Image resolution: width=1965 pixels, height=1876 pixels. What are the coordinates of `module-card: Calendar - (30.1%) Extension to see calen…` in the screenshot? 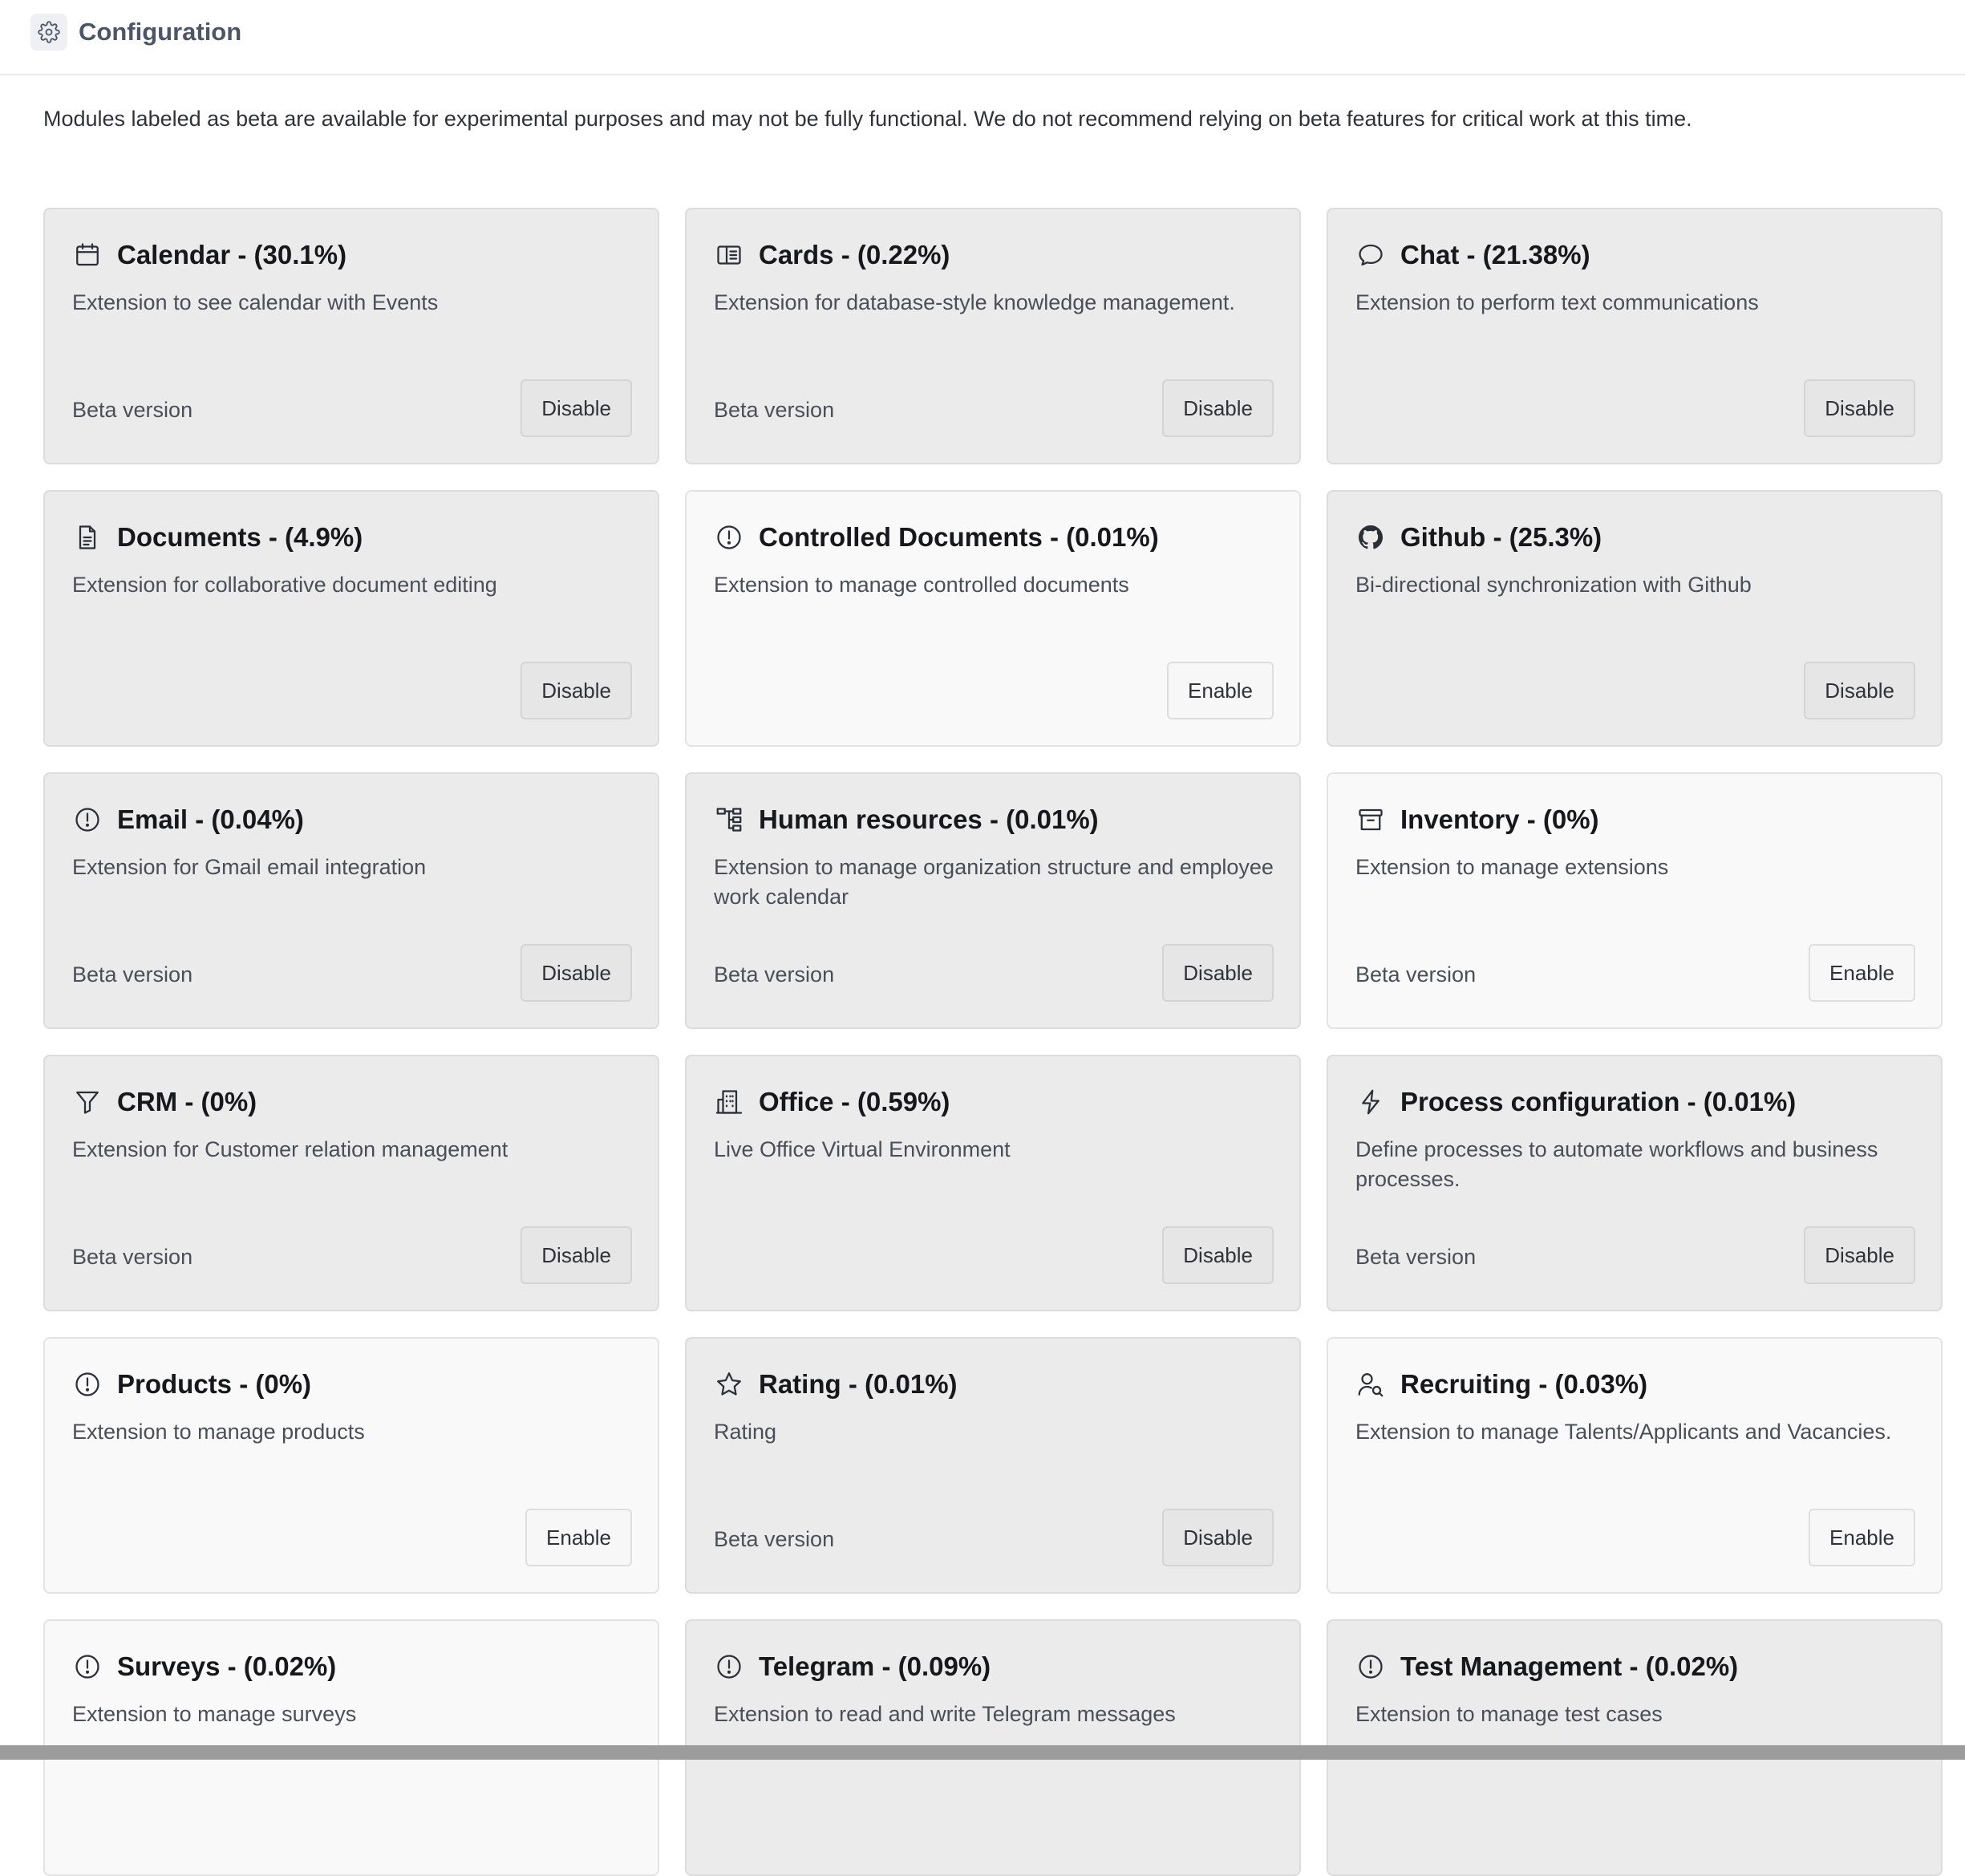 It's located at (351, 336).